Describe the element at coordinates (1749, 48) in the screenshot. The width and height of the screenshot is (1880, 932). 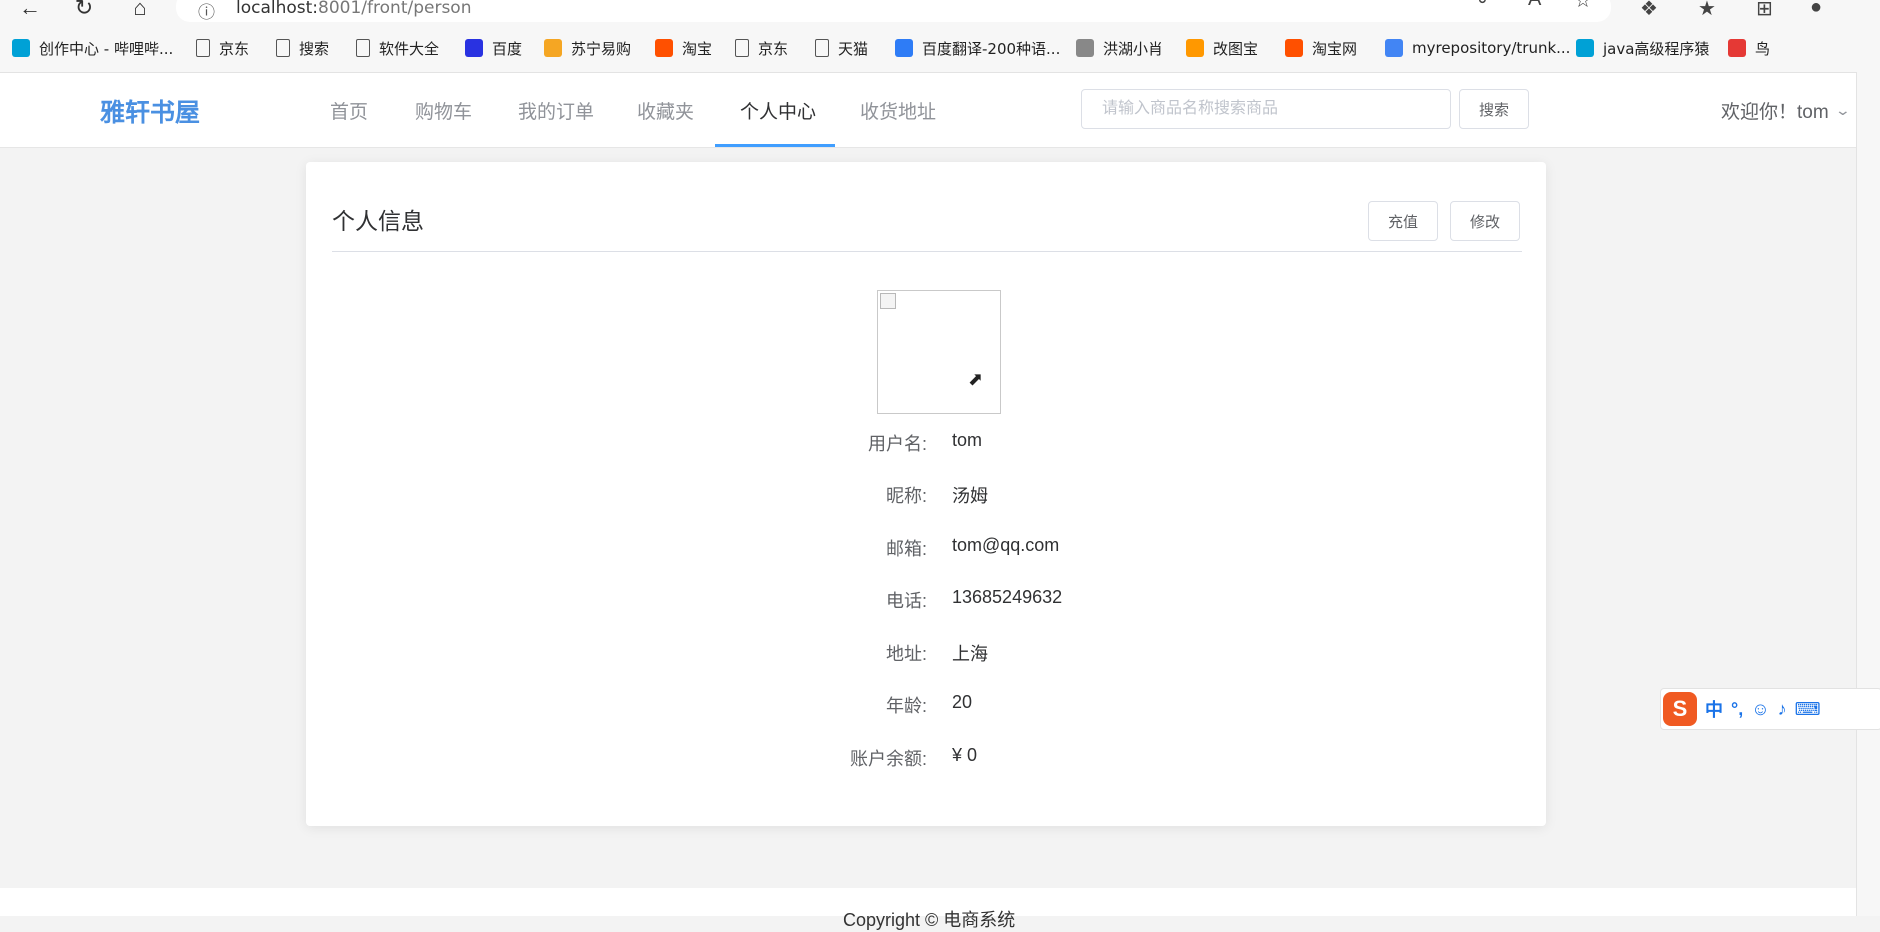
I see `bookmark-item: 鸟` at that location.